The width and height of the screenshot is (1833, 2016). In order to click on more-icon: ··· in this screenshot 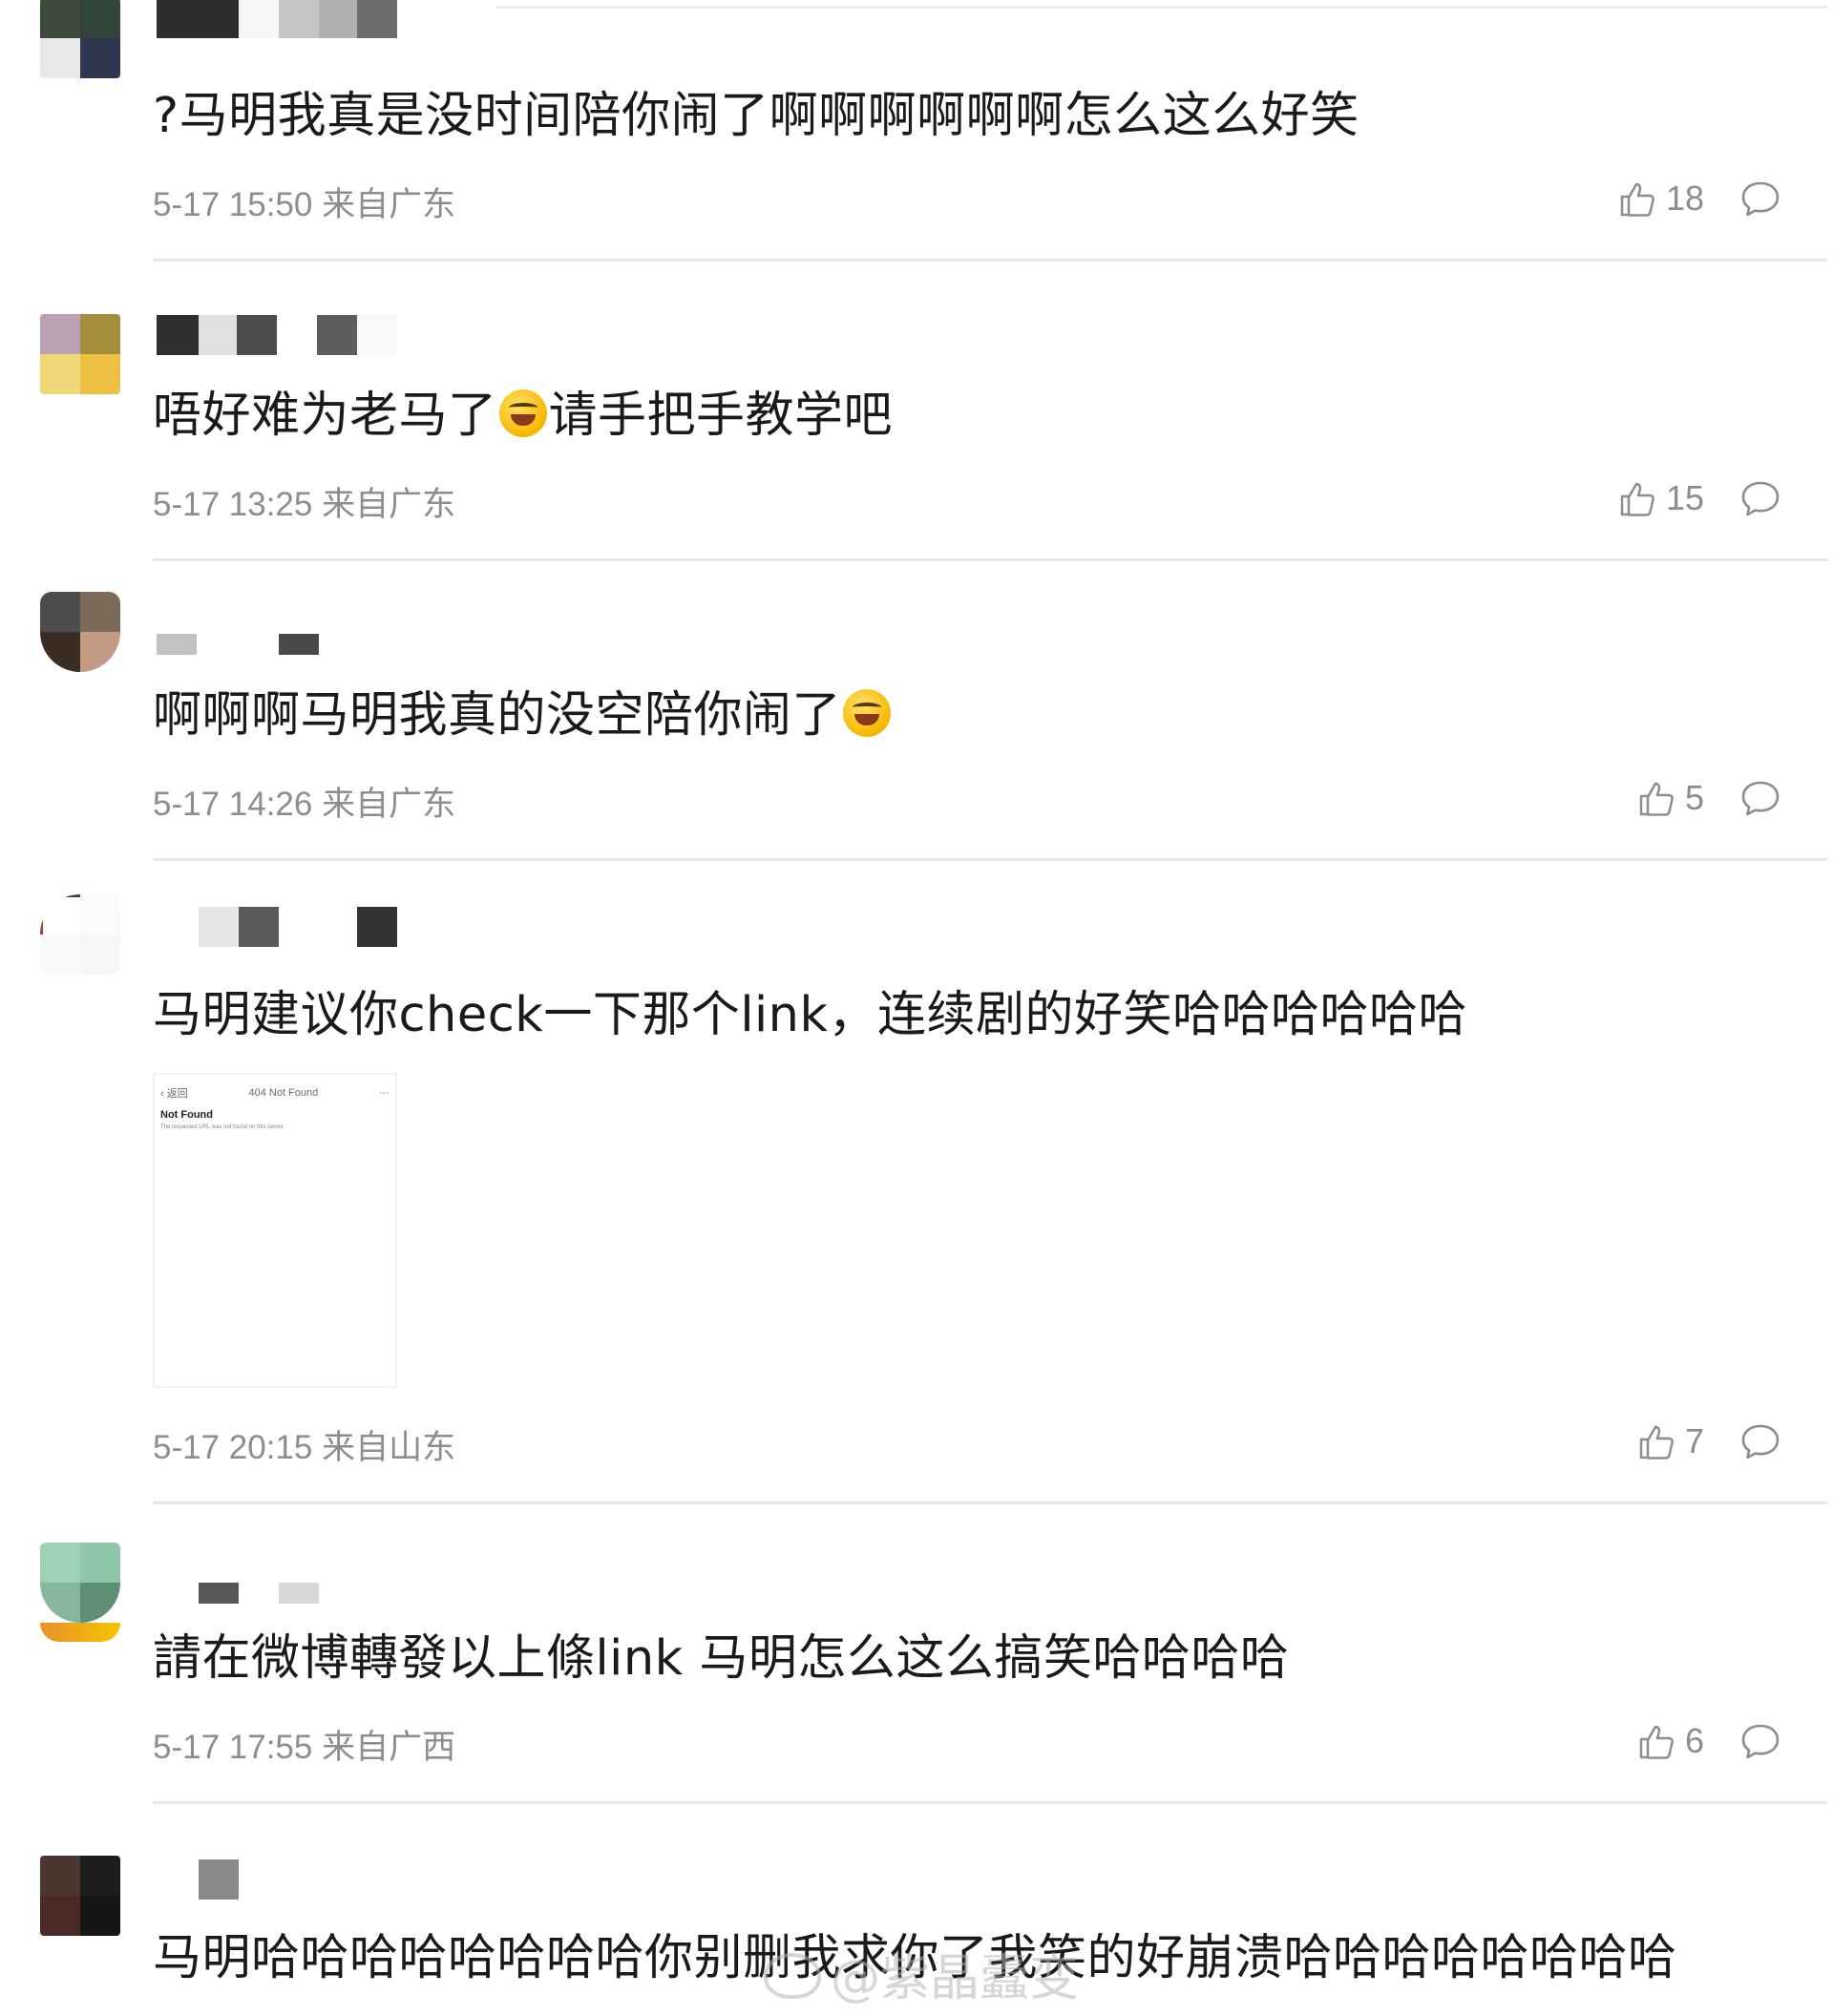, I will do `click(384, 1093)`.